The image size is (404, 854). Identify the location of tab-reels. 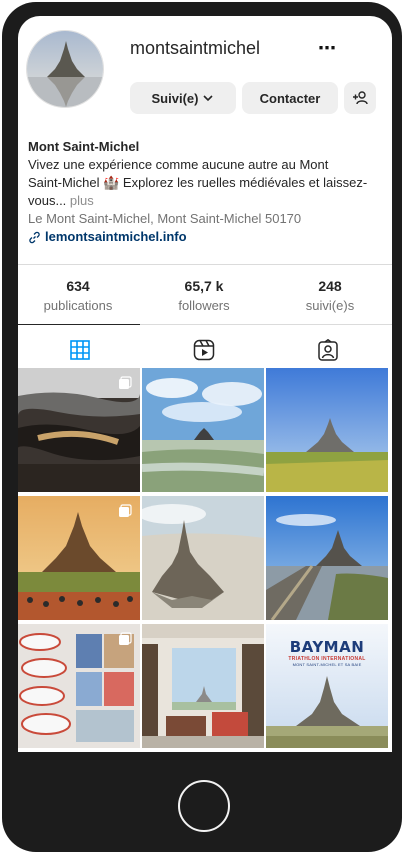
(204, 350).